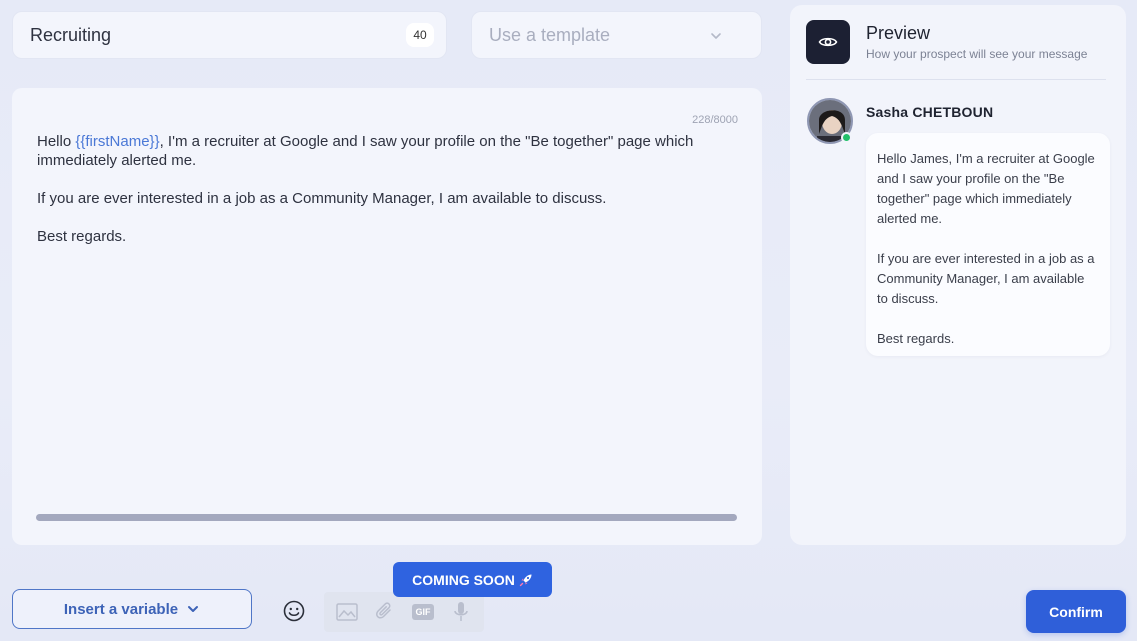 The height and width of the screenshot is (641, 1137). Describe the element at coordinates (846, 137) in the screenshot. I see `online-status-dot` at that location.